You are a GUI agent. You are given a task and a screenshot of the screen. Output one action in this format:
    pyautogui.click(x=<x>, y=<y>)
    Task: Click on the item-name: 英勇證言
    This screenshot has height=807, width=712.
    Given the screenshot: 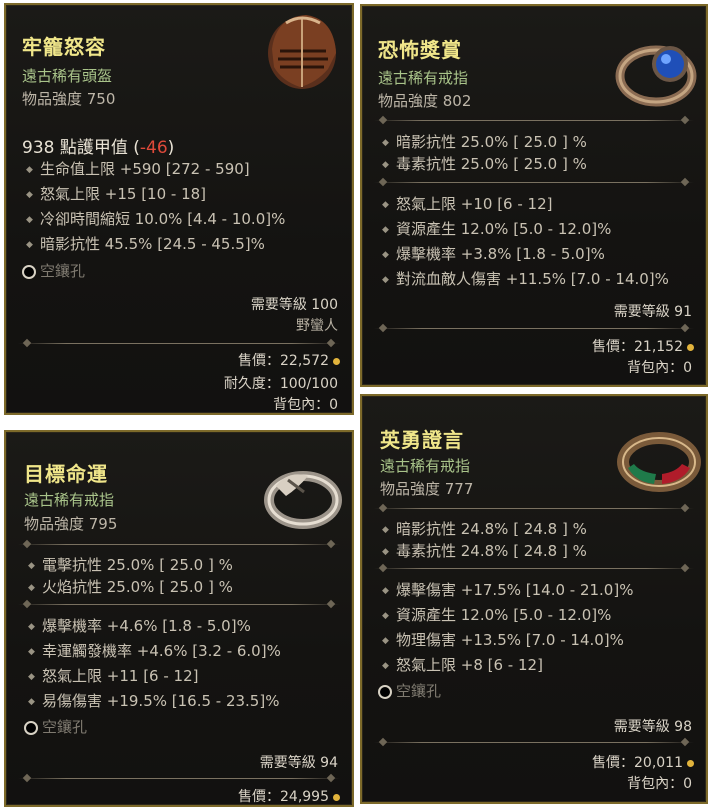 What is the action you would take?
    pyautogui.click(x=422, y=440)
    